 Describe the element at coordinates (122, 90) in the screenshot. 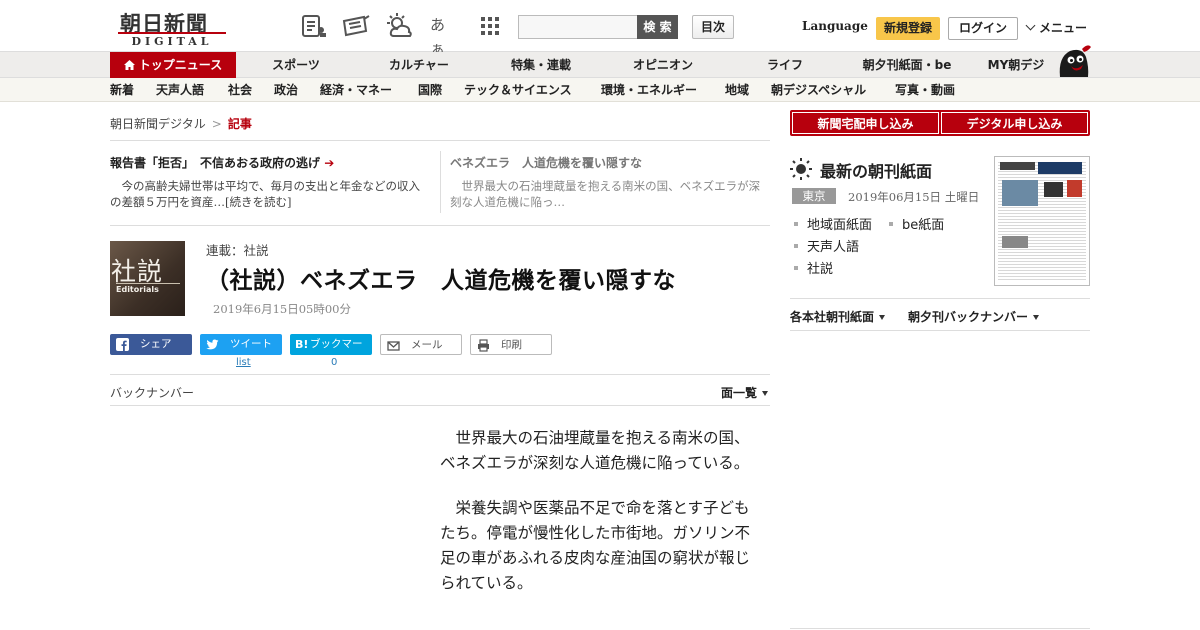

I see `nav2-latest: 新着` at that location.